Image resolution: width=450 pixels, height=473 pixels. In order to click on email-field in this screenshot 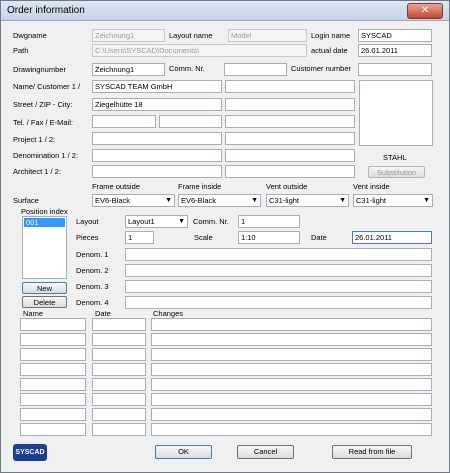, I will do `click(290, 121)`.